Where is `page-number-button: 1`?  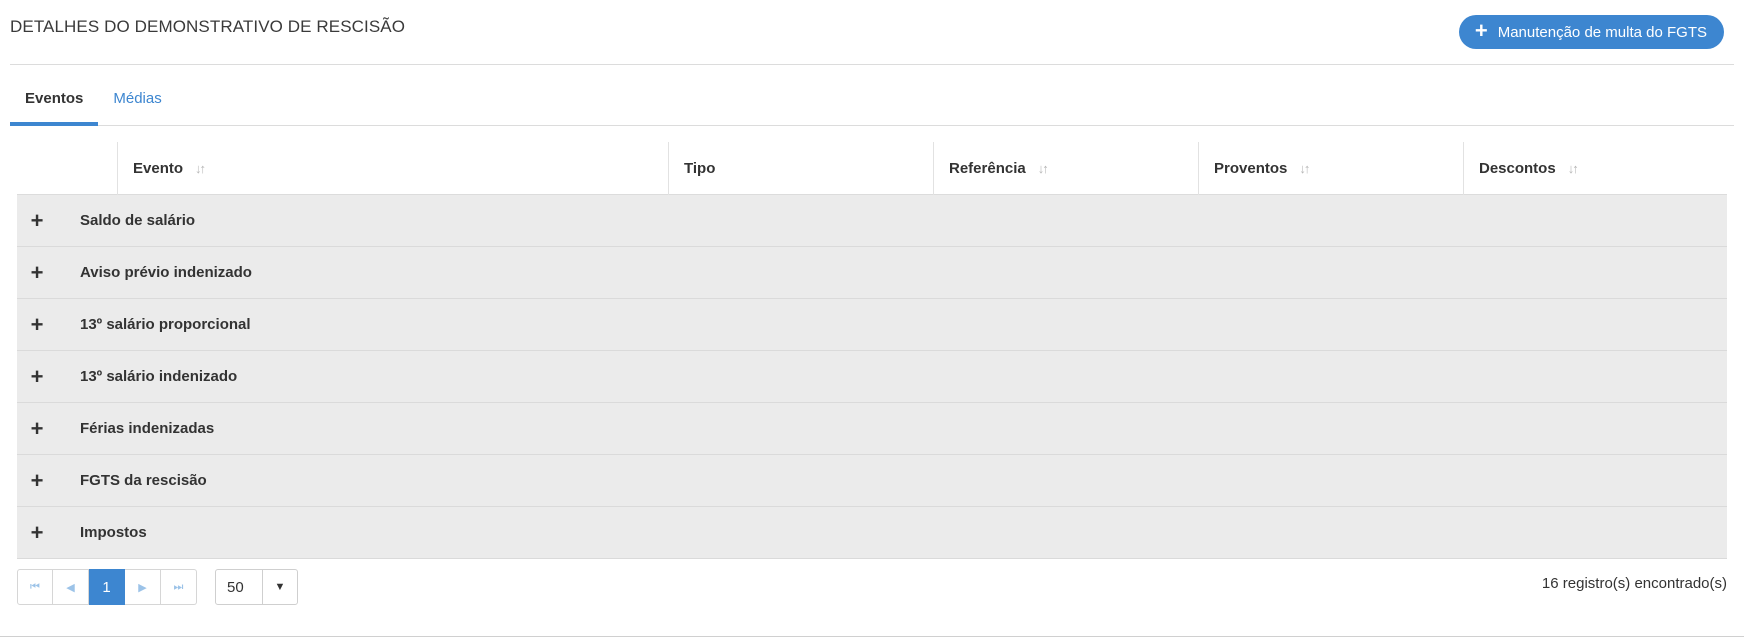
page-number-button: 1 is located at coordinates (107, 587).